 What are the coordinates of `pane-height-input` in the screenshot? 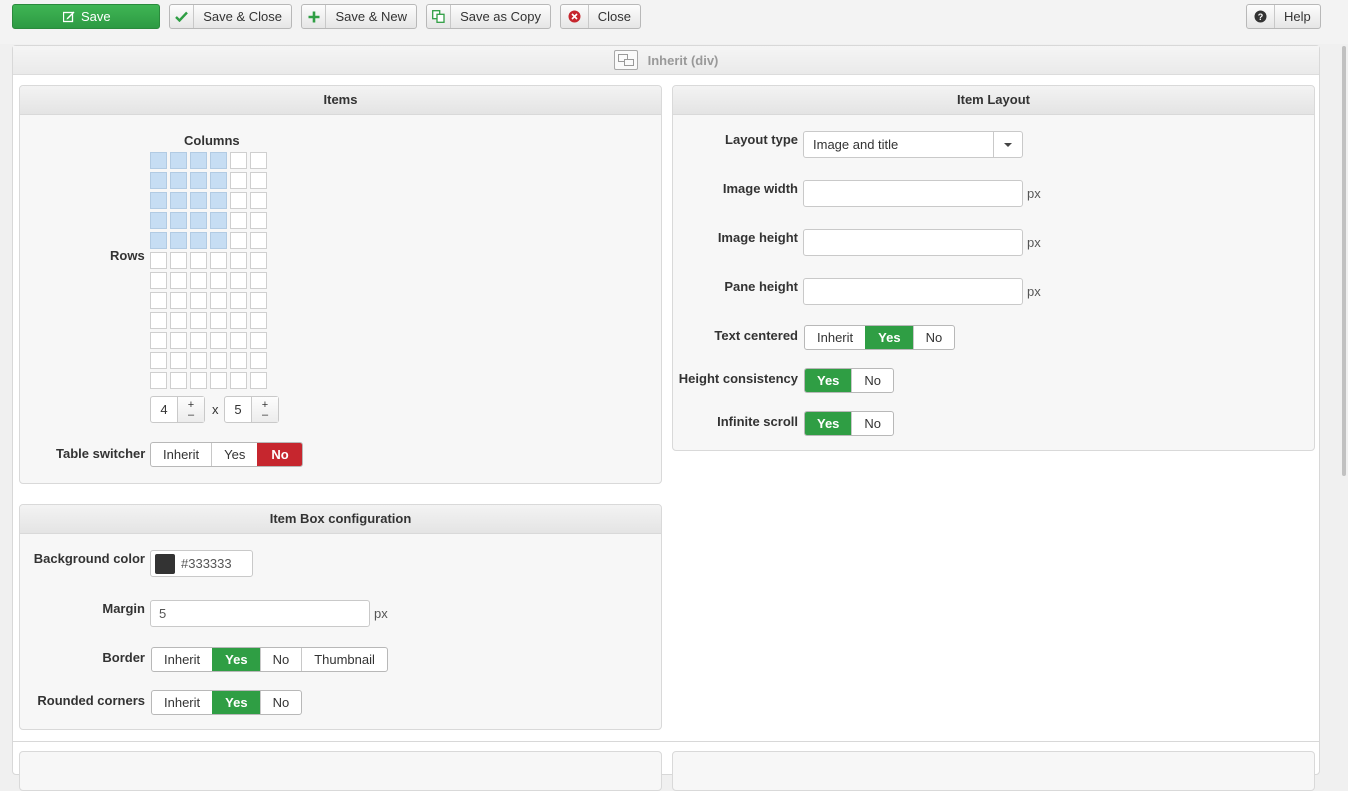 It's located at (913, 291).